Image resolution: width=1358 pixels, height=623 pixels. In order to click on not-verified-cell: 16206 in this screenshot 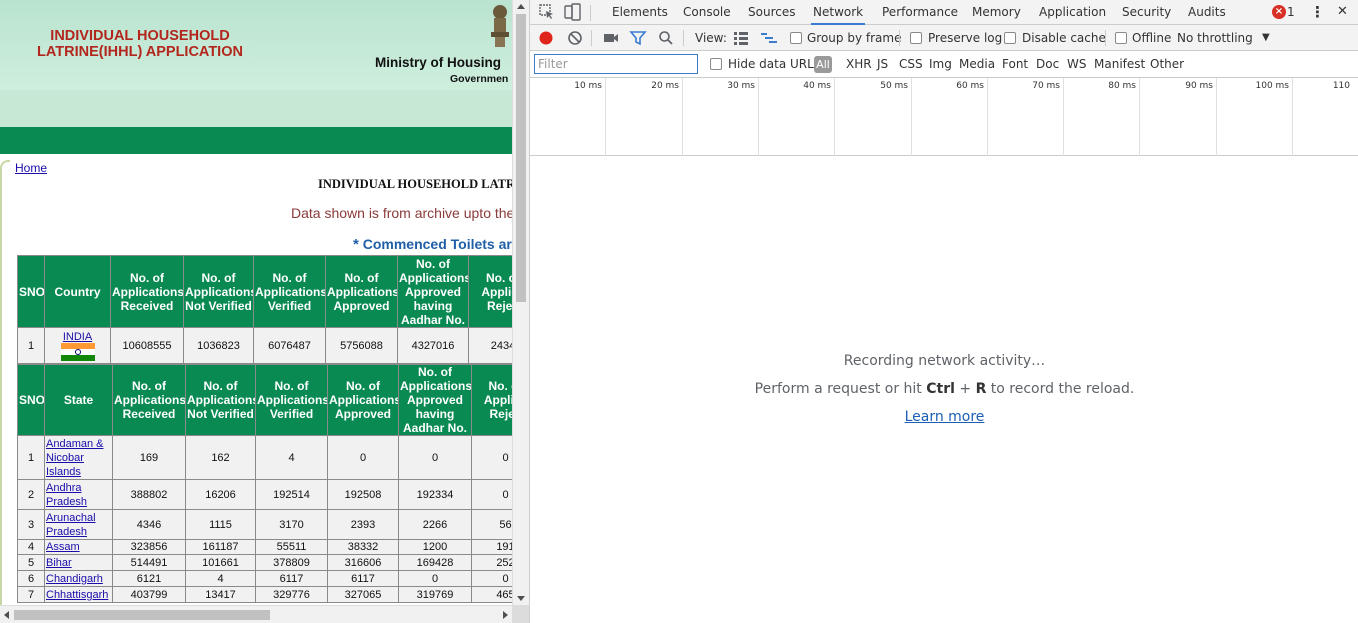, I will do `click(220, 494)`.